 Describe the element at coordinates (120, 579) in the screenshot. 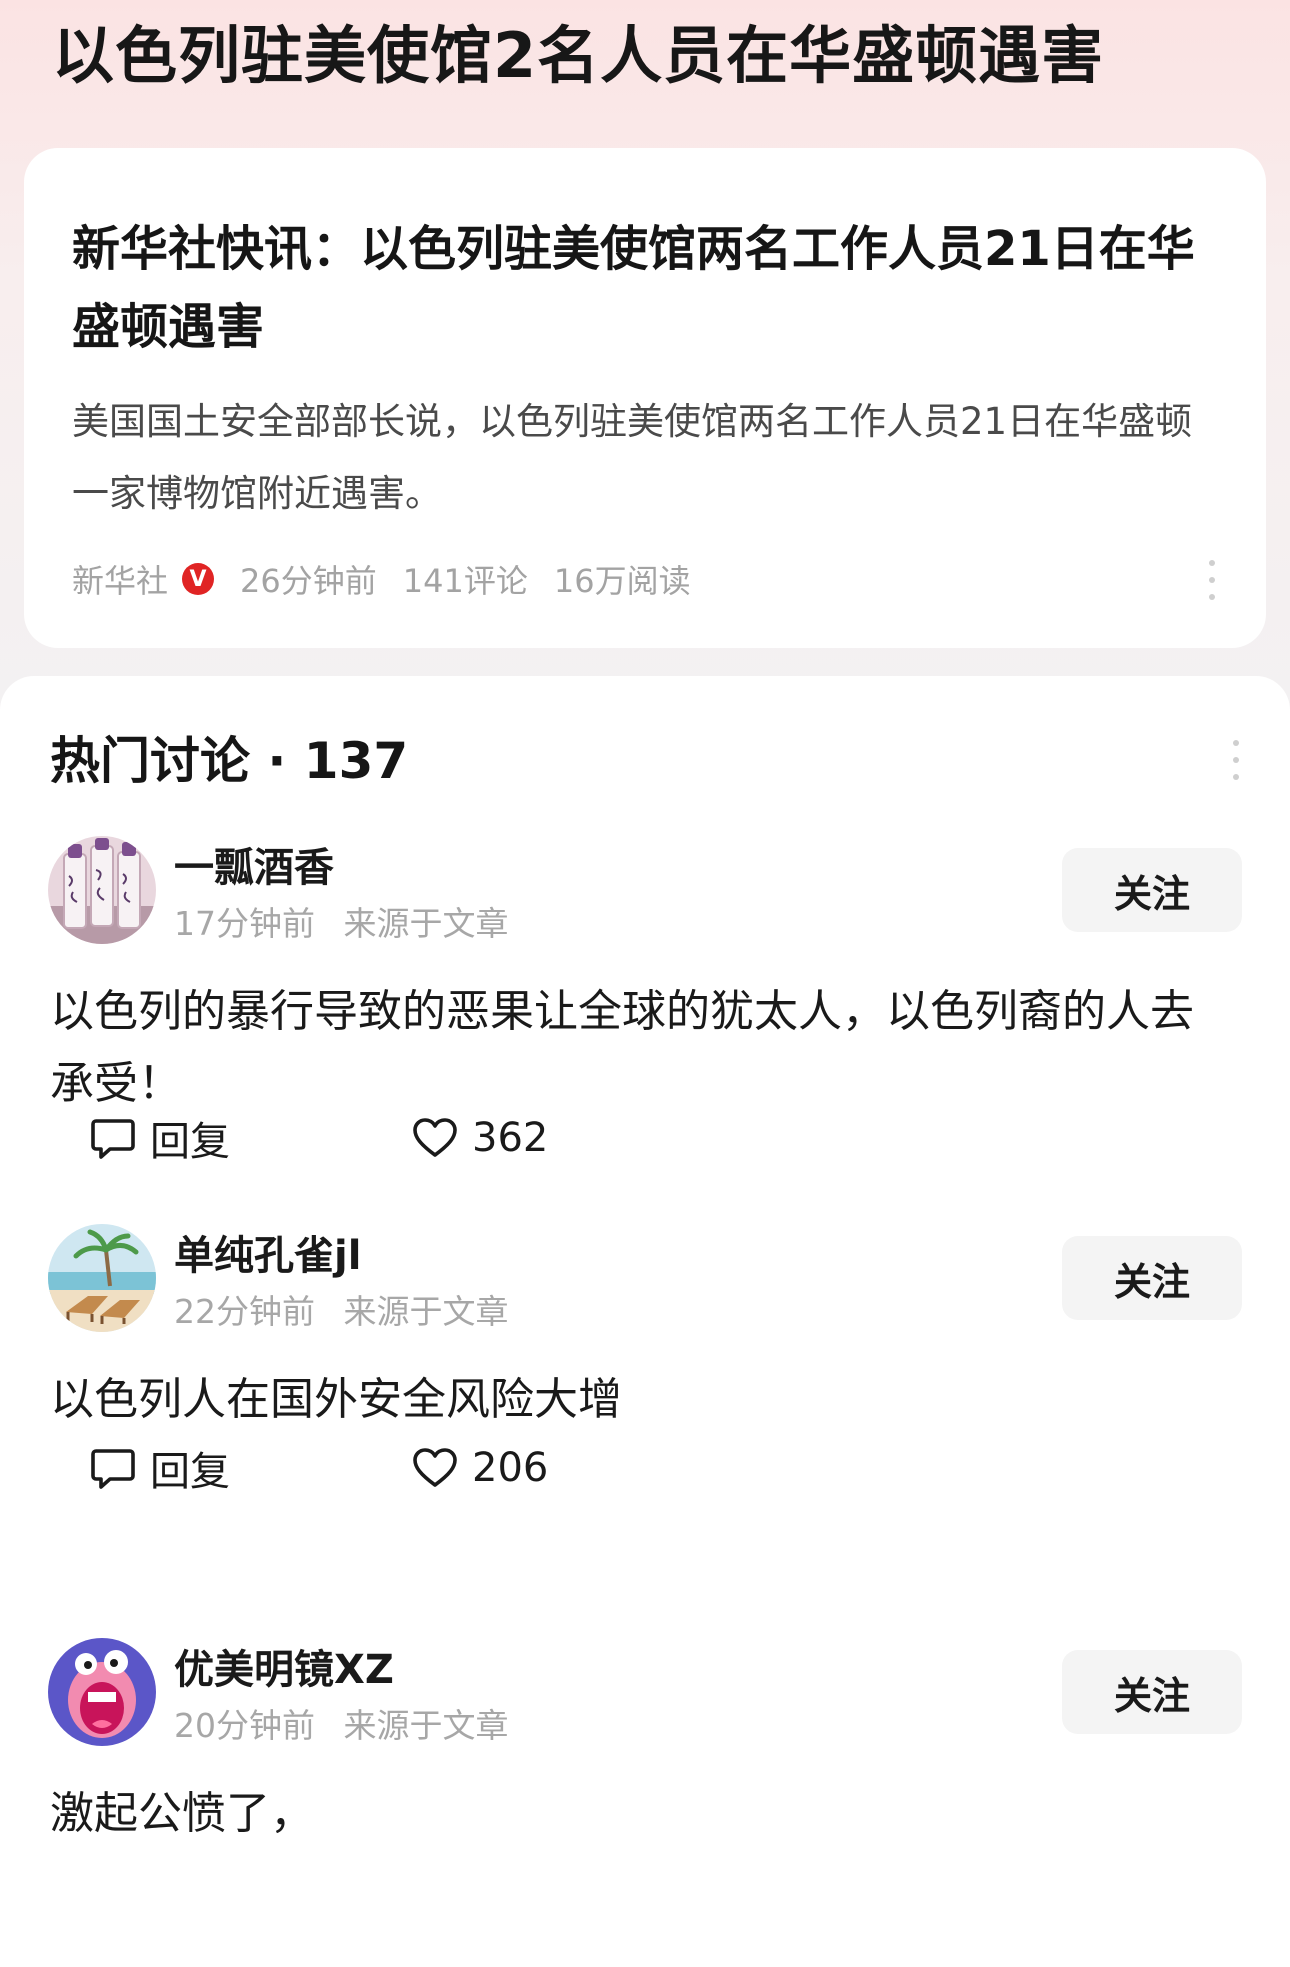

I see `news-source: 新华社` at that location.